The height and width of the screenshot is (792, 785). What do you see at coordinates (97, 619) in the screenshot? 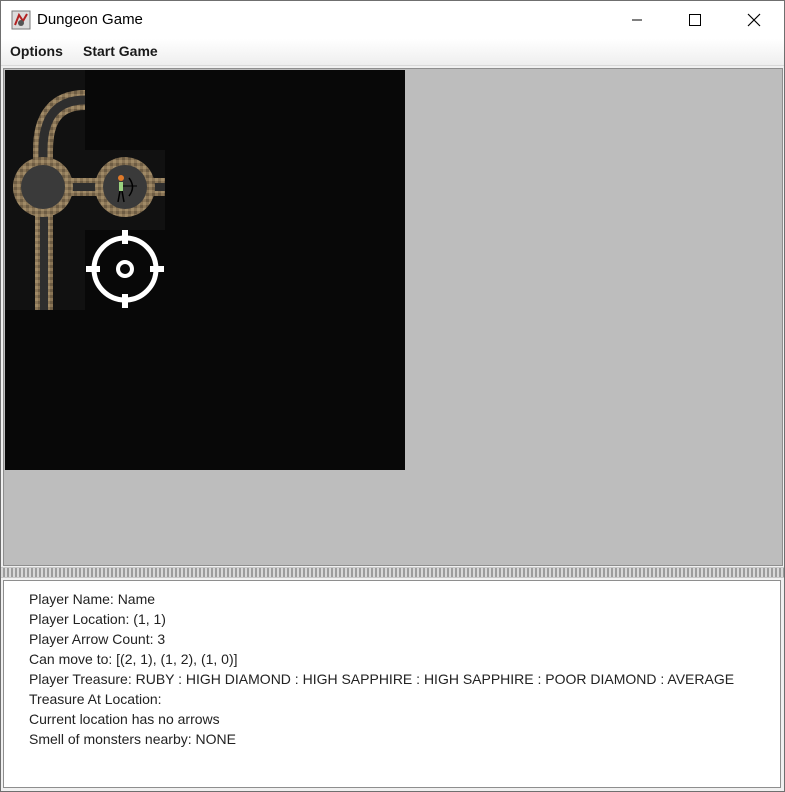
I see `player-location-text: Player Location: (1, 1)` at bounding box center [97, 619].